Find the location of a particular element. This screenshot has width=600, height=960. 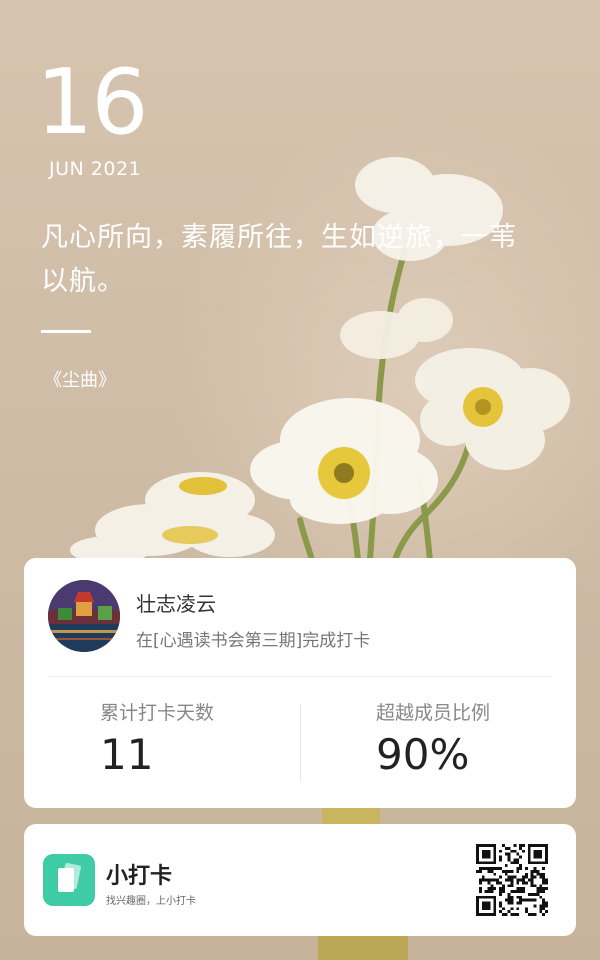

brand-slogan: 找兴趣圈，上小打卡 is located at coordinates (151, 901).